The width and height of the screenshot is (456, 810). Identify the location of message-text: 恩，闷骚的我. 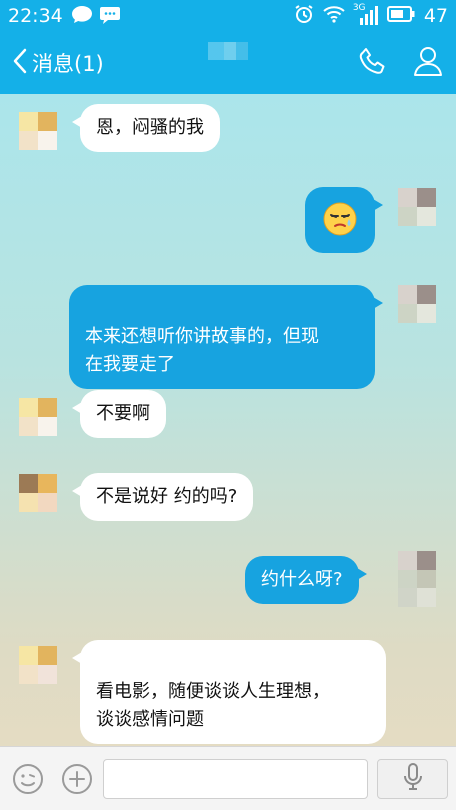
(150, 127).